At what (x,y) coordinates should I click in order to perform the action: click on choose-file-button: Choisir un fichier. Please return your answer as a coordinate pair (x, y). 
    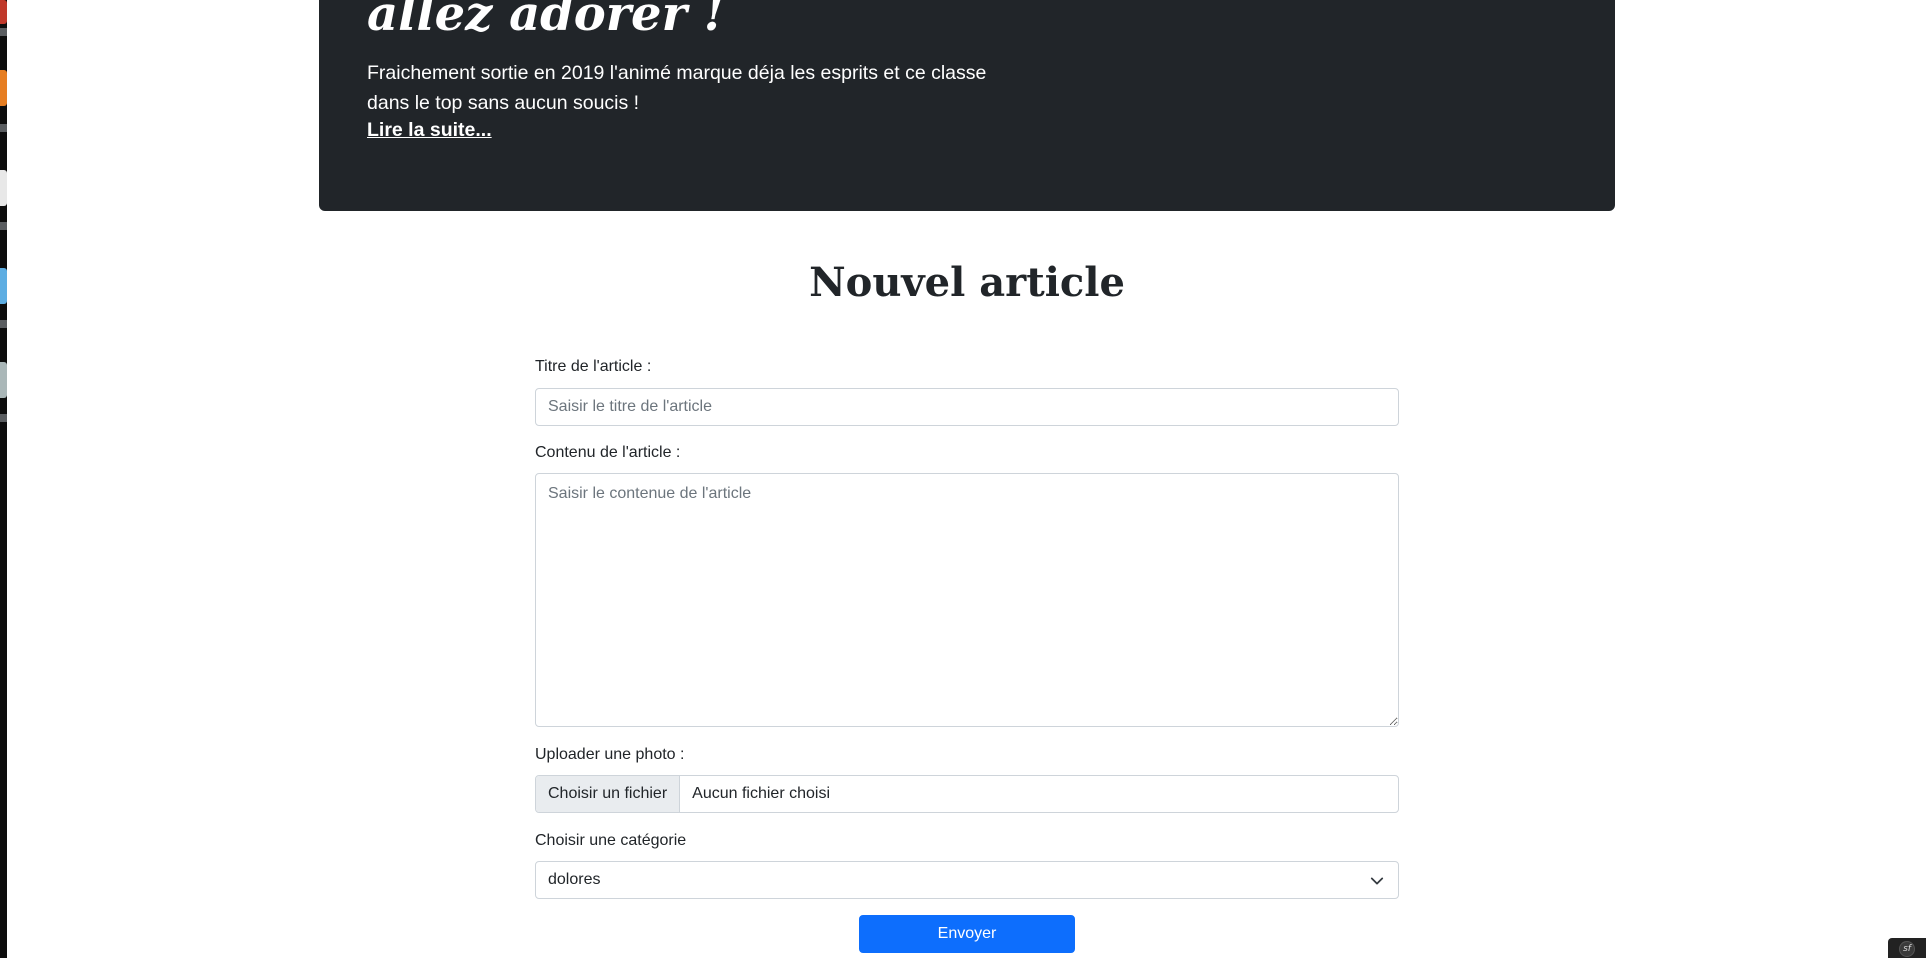
    Looking at the image, I should click on (608, 794).